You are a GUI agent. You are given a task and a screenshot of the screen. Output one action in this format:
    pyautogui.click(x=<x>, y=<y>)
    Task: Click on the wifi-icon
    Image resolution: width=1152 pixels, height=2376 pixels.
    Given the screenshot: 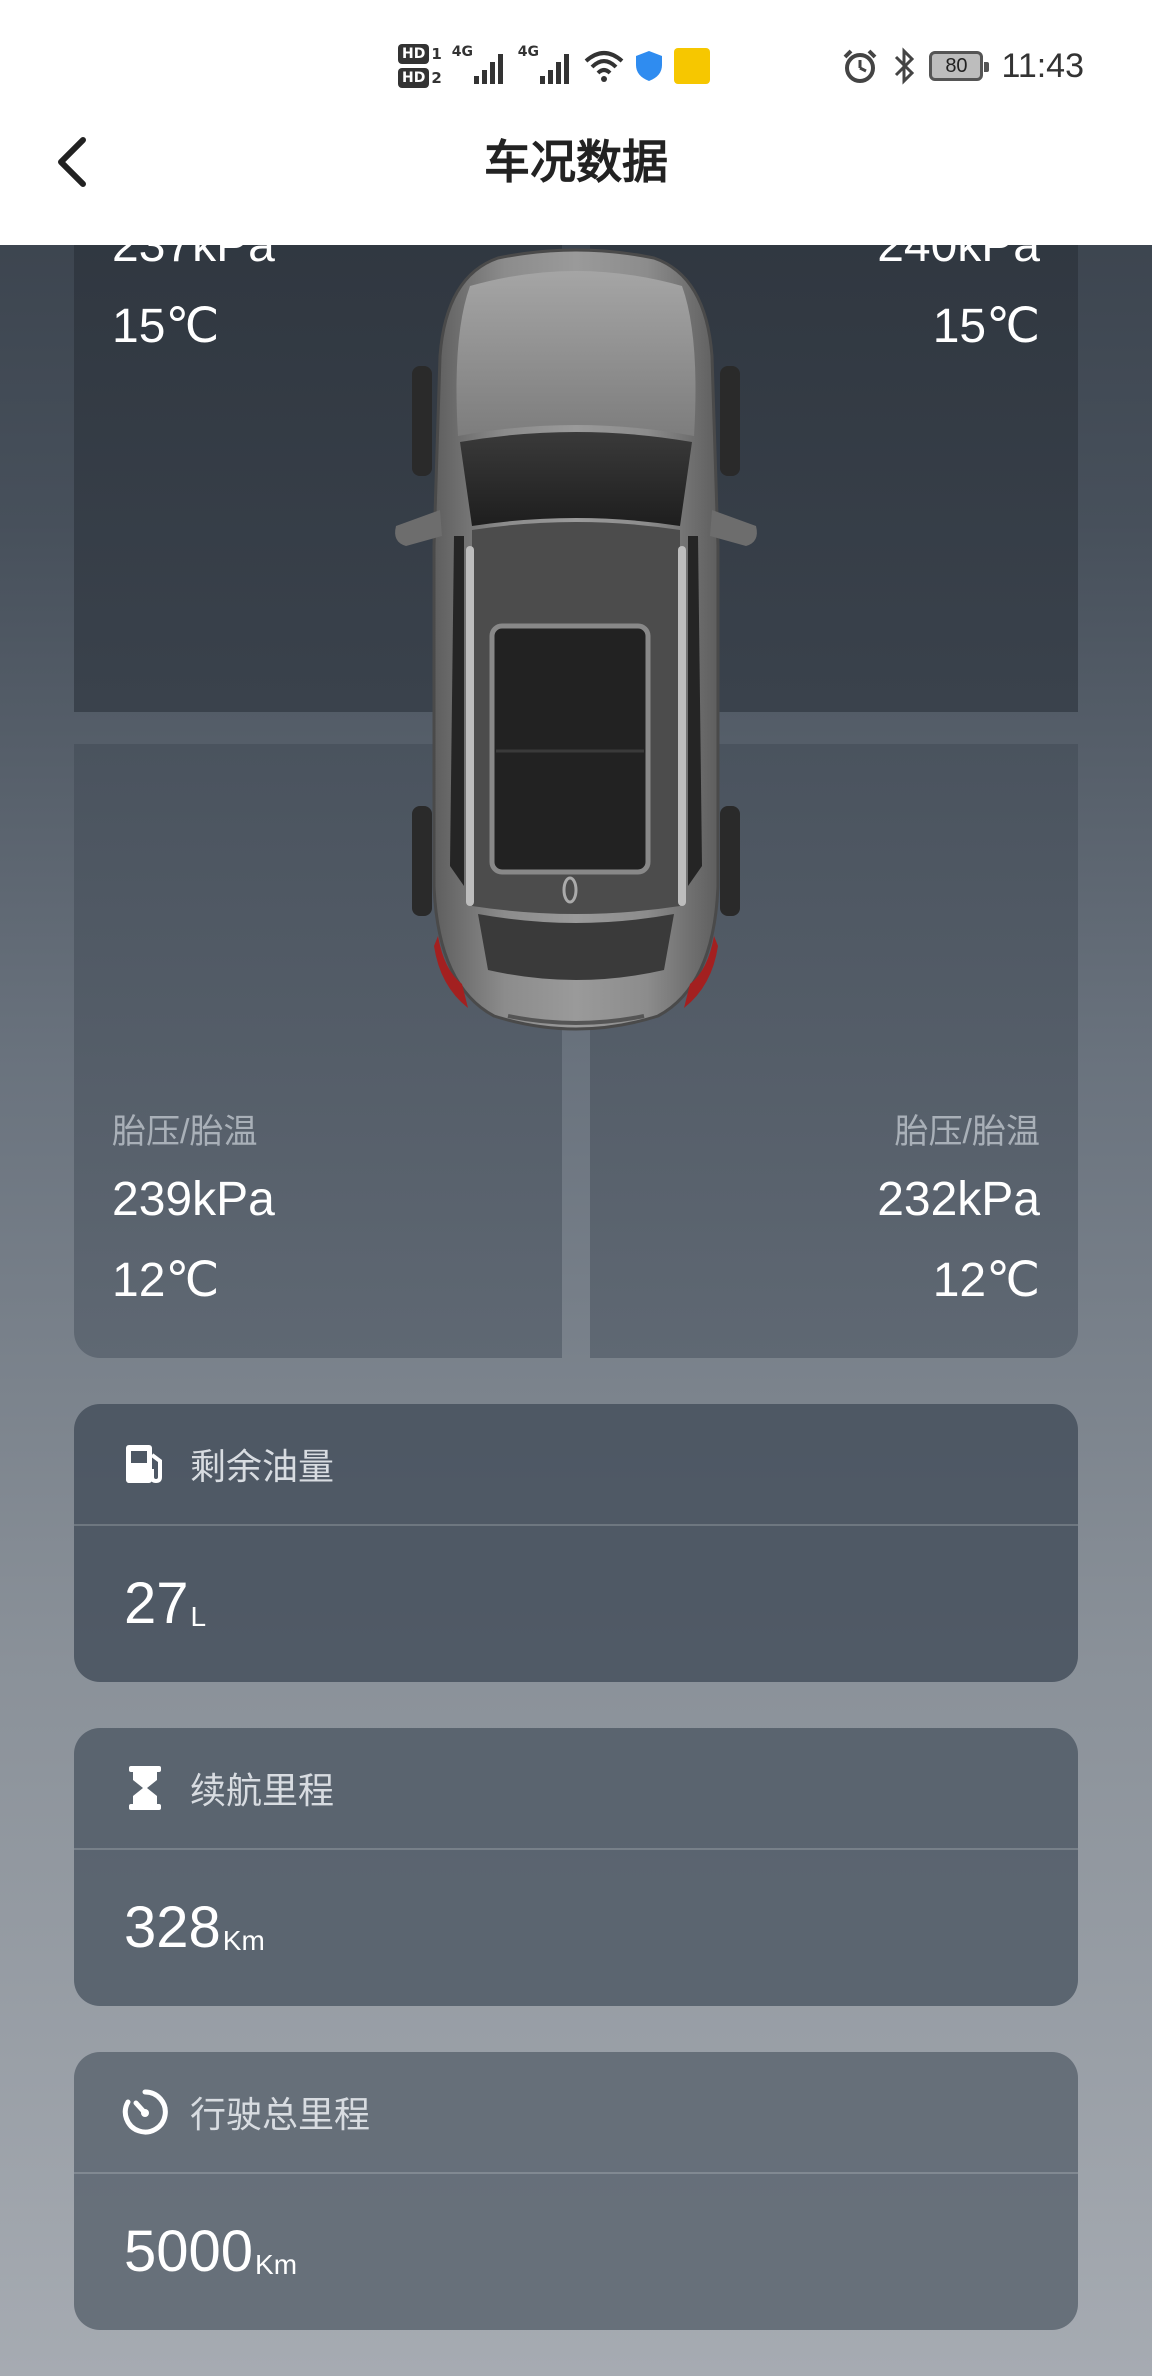 What is the action you would take?
    pyautogui.click(x=604, y=66)
    